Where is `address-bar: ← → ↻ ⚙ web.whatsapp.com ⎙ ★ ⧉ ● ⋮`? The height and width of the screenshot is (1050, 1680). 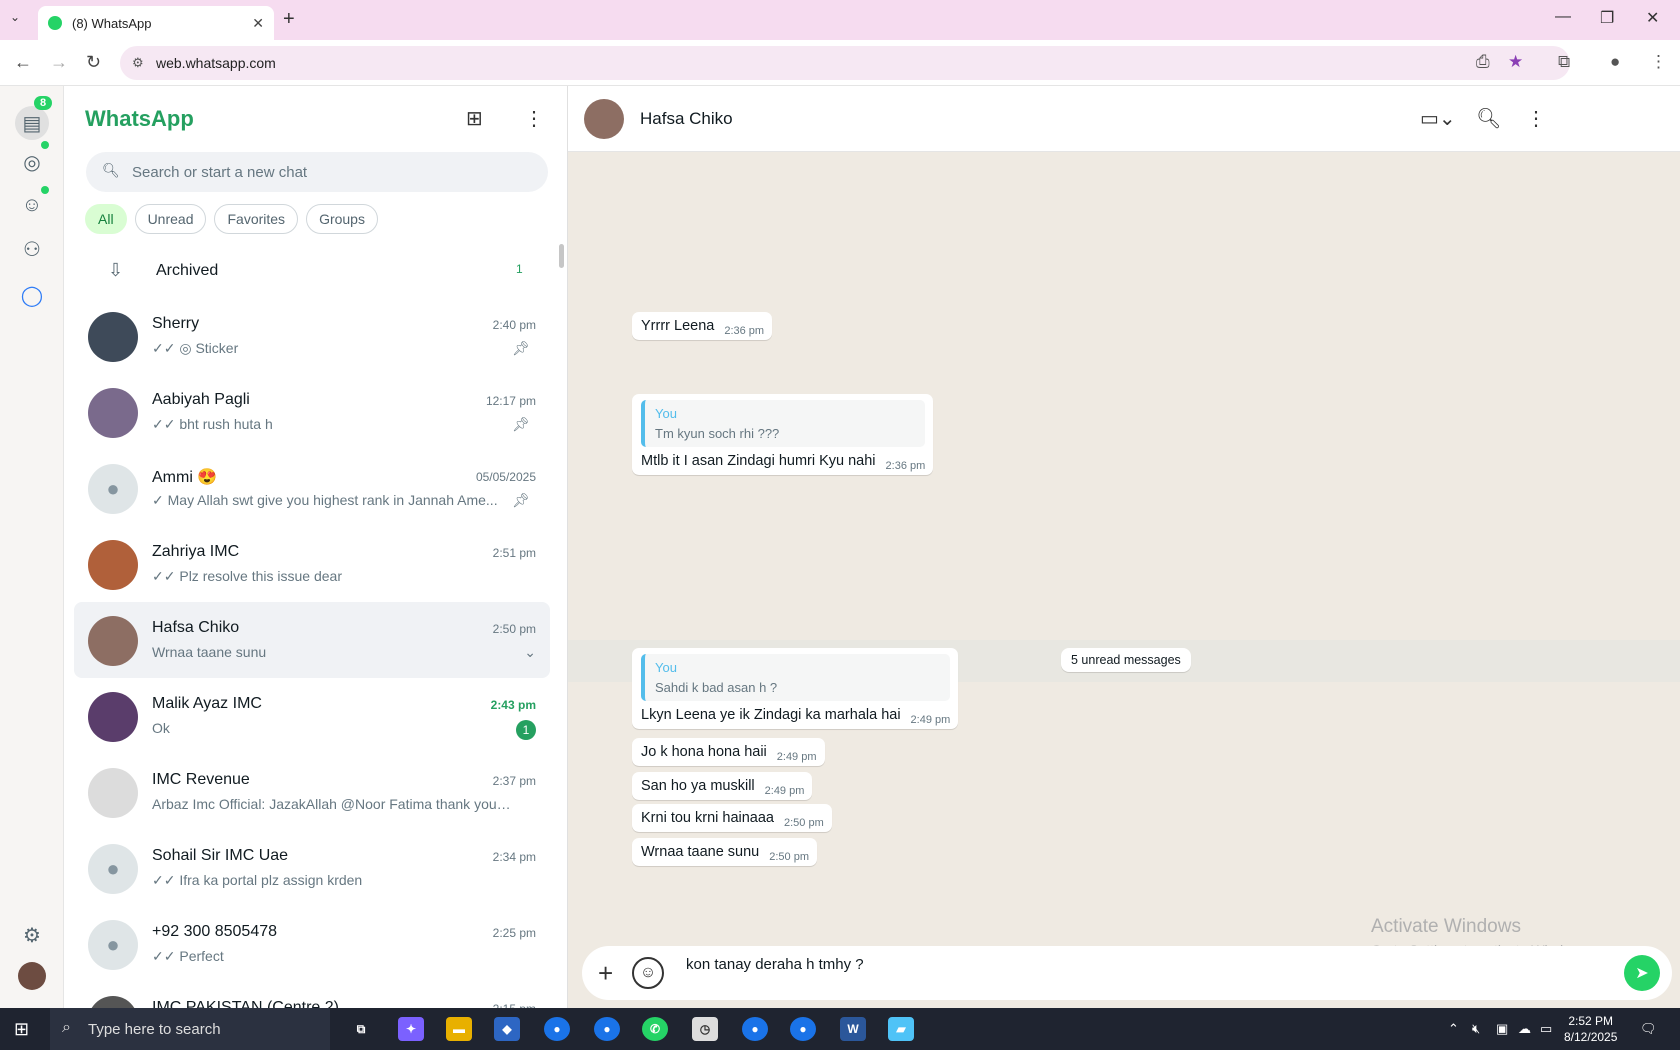
address-bar: ← → ↻ ⚙ web.whatsapp.com ⎙ ★ ⧉ ● ⋮ is located at coordinates (840, 63).